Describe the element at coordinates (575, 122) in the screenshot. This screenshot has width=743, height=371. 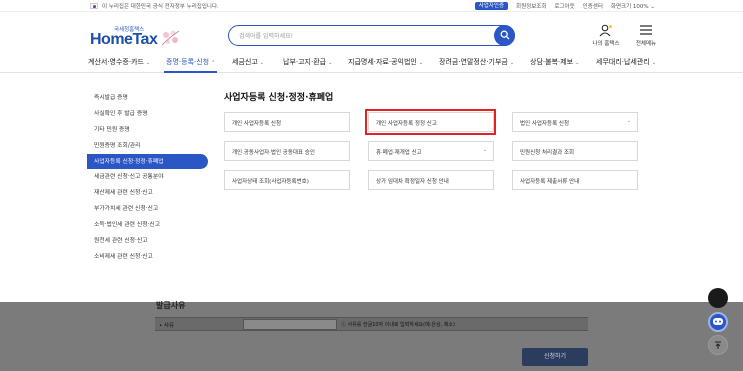
I see `menu-card: 법인 사업자등록 신청 ⌄` at that location.